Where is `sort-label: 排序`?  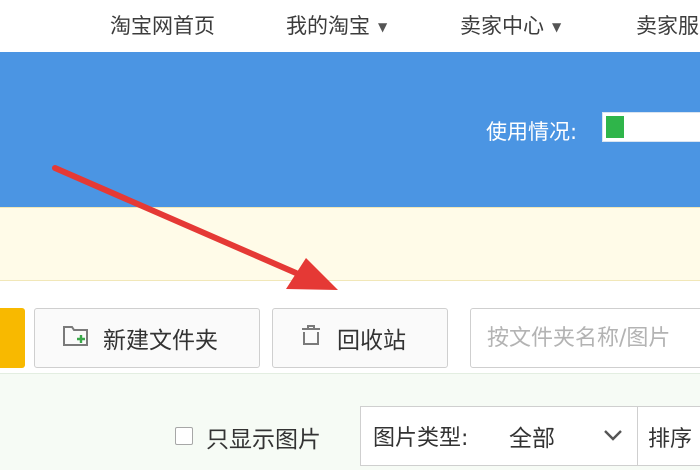 sort-label: 排序 is located at coordinates (670, 439).